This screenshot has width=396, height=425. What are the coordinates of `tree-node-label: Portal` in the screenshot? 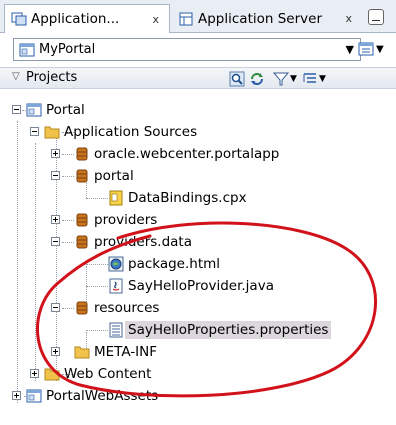 It's located at (65, 110).